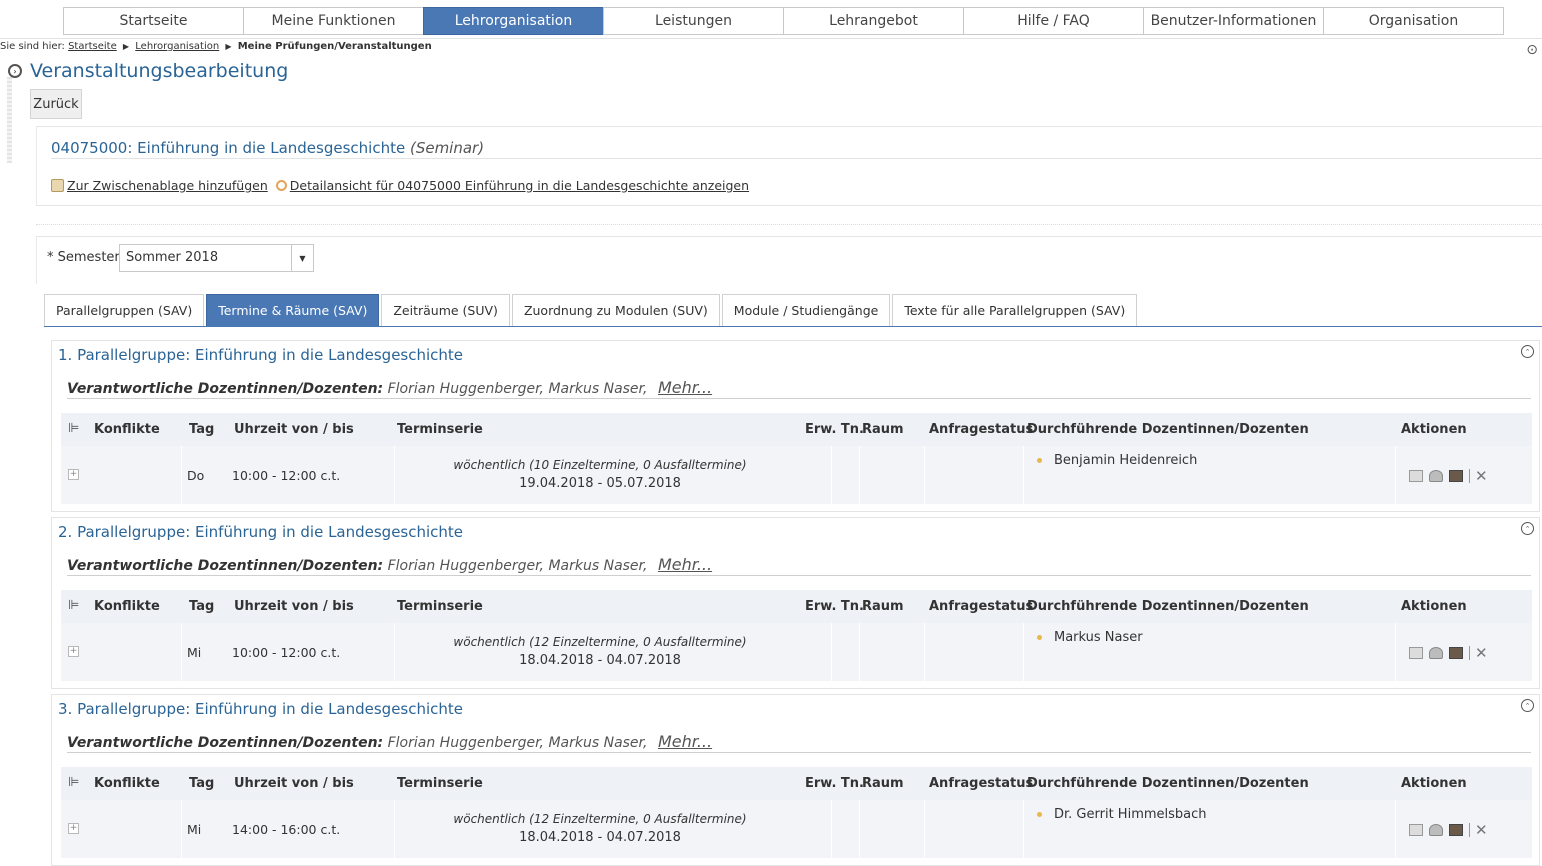 This screenshot has height=866, width=1542. I want to click on breadcrumb-prefix: Sie sind hier:, so click(32, 46).